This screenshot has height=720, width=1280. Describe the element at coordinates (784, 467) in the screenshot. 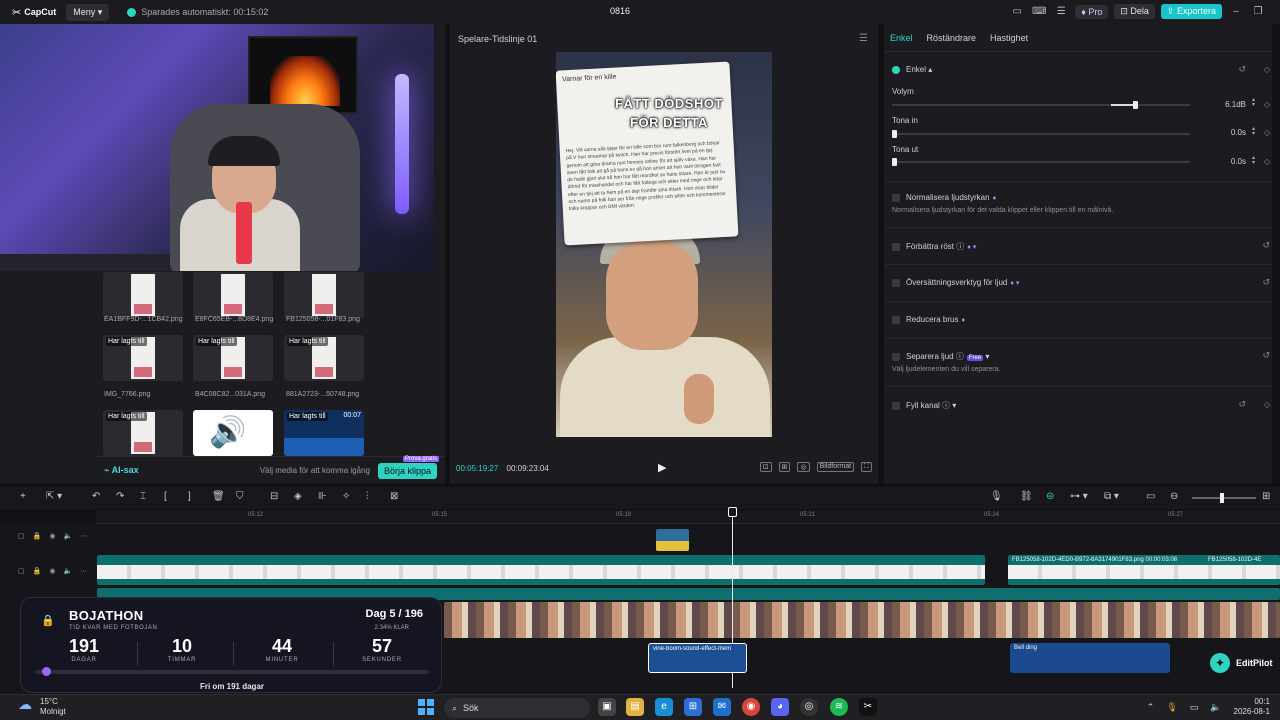

I see `fit-icon: ⊞` at that location.